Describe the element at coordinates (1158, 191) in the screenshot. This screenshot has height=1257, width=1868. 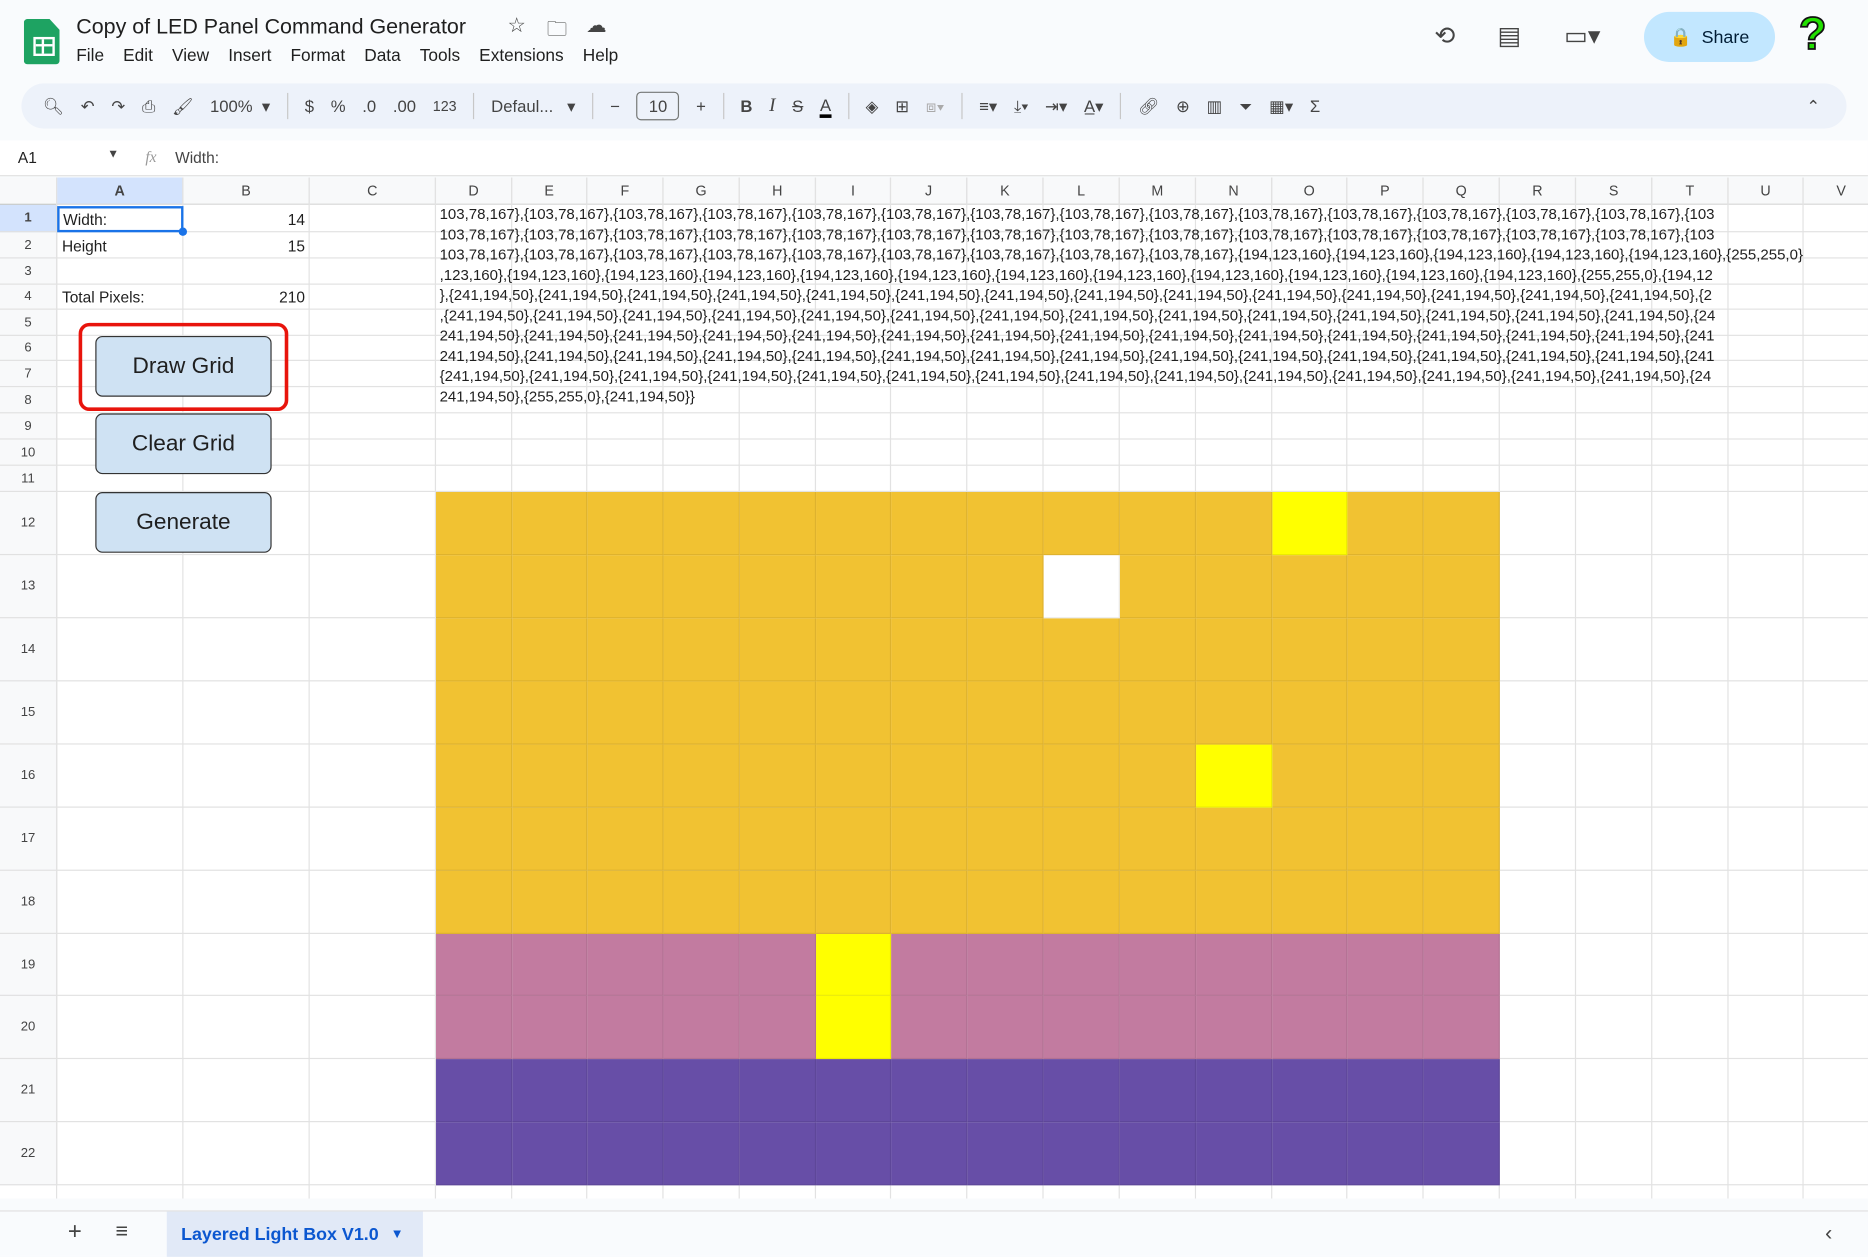
I see `column-header: M` at that location.